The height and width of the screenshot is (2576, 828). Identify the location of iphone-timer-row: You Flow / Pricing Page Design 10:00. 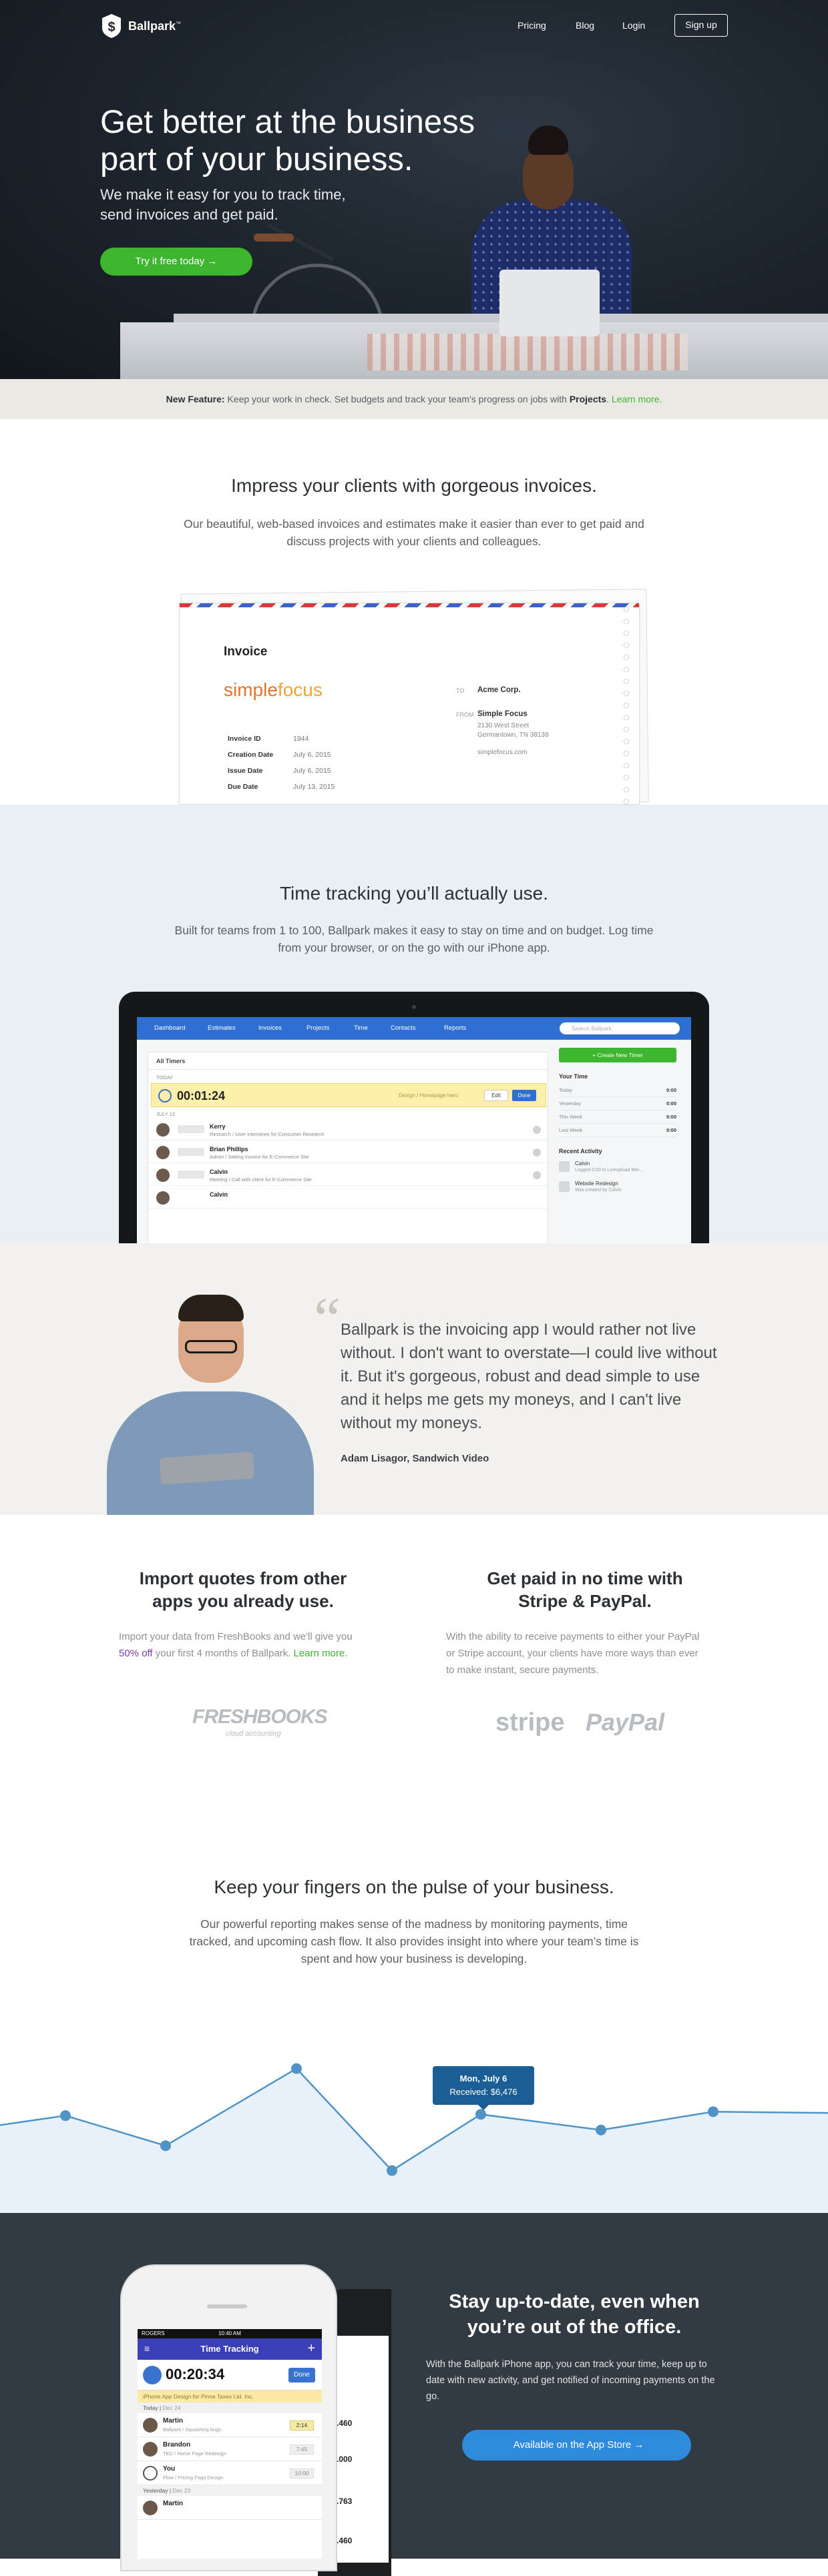
(230, 2473).